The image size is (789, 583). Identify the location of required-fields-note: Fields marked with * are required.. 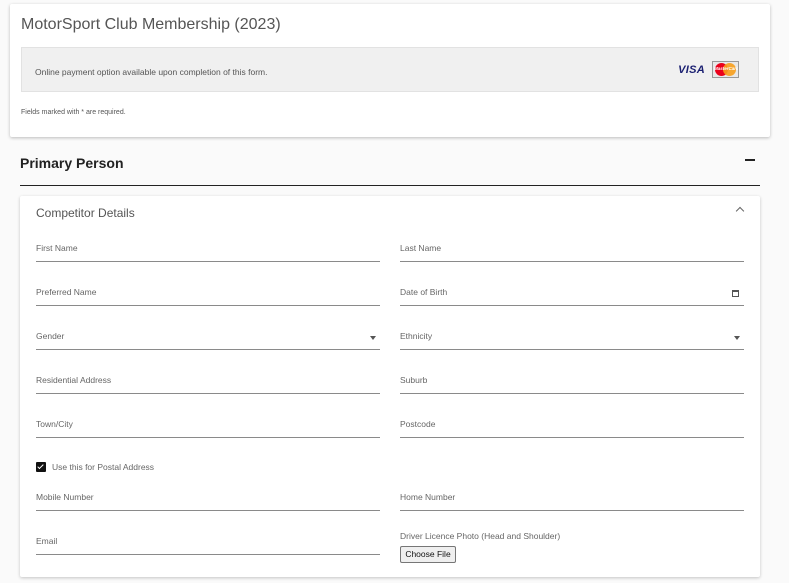
(73, 112).